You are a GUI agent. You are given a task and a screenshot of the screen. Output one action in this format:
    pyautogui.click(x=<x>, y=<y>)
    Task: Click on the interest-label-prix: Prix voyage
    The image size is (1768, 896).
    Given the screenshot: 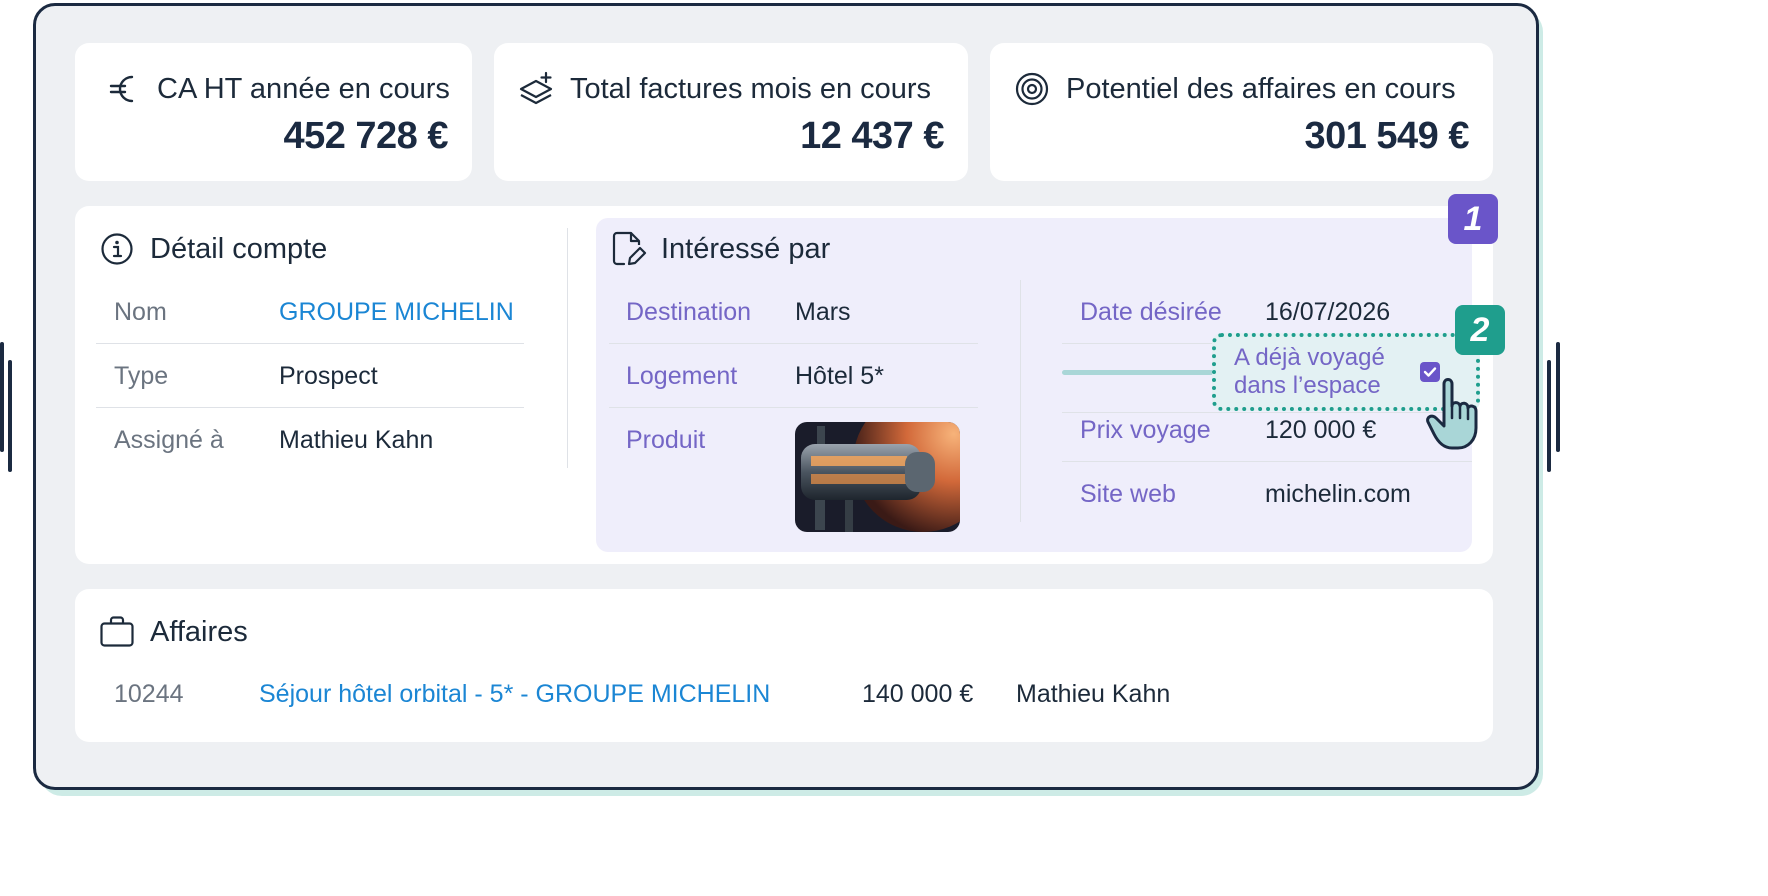 What is the action you would take?
    pyautogui.click(x=1145, y=430)
    